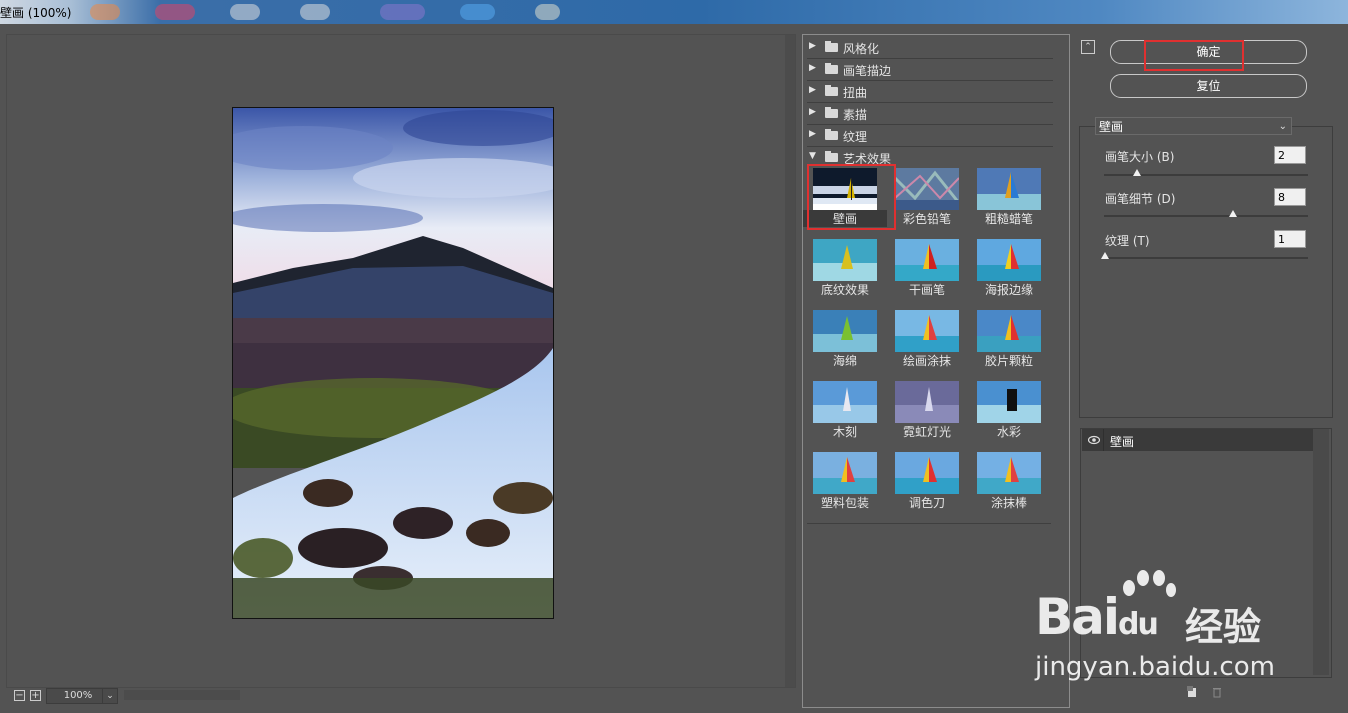  What do you see at coordinates (1127, 241) in the screenshot?
I see `texture-label: 纹理 (T)` at bounding box center [1127, 241].